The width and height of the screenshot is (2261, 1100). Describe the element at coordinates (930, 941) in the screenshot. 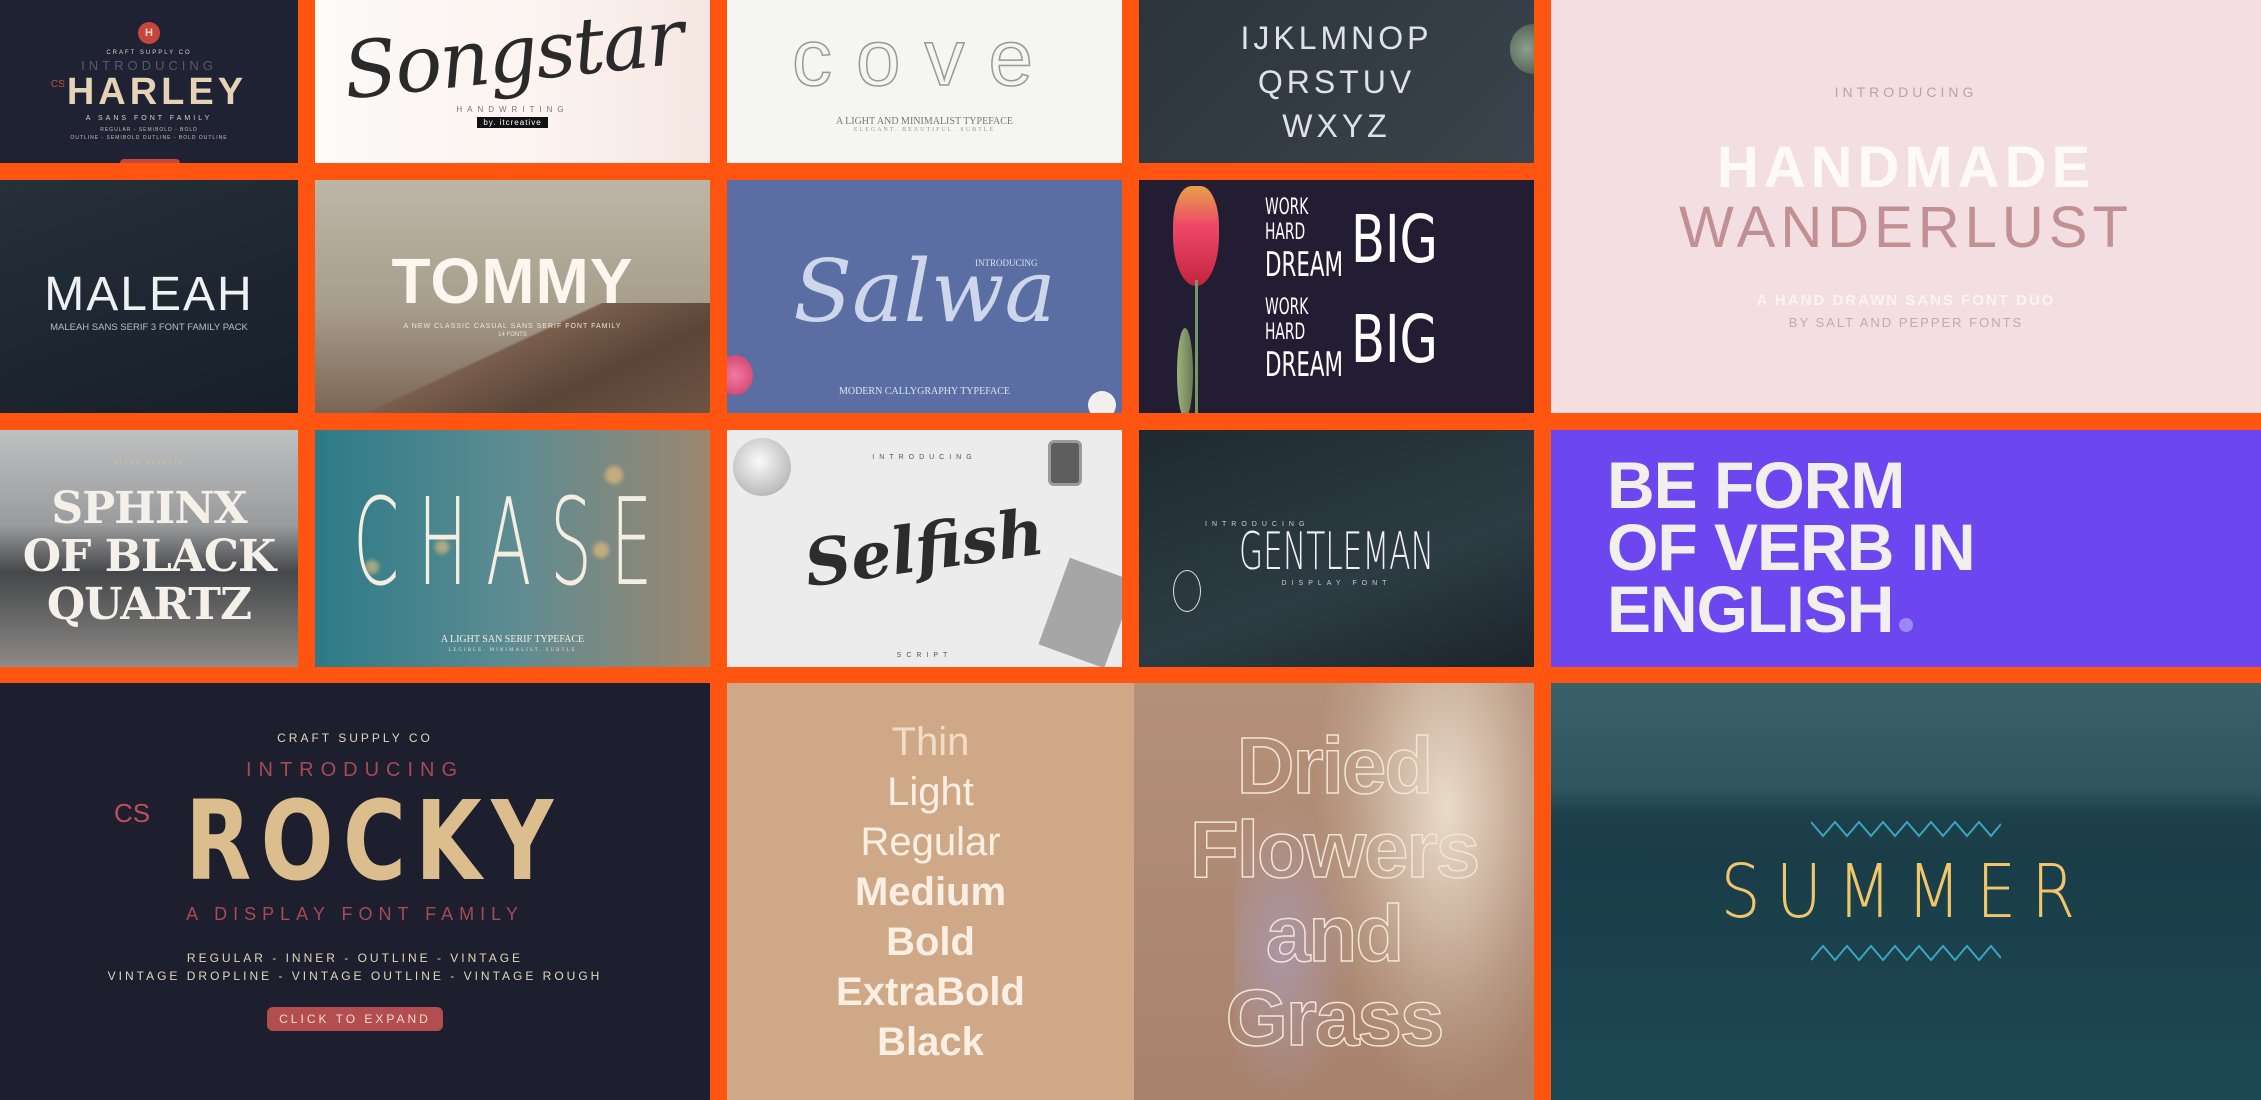

I see `weight-bold: Bold` at that location.